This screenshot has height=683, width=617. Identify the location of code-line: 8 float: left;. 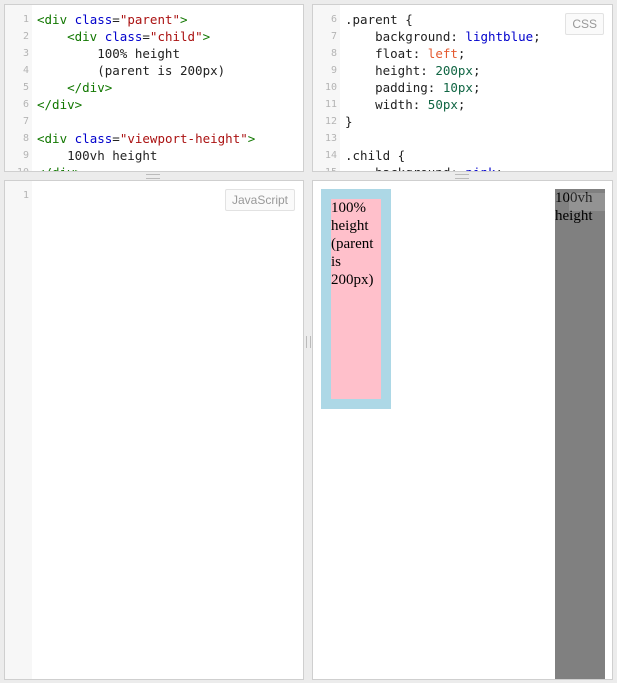
(462, 53).